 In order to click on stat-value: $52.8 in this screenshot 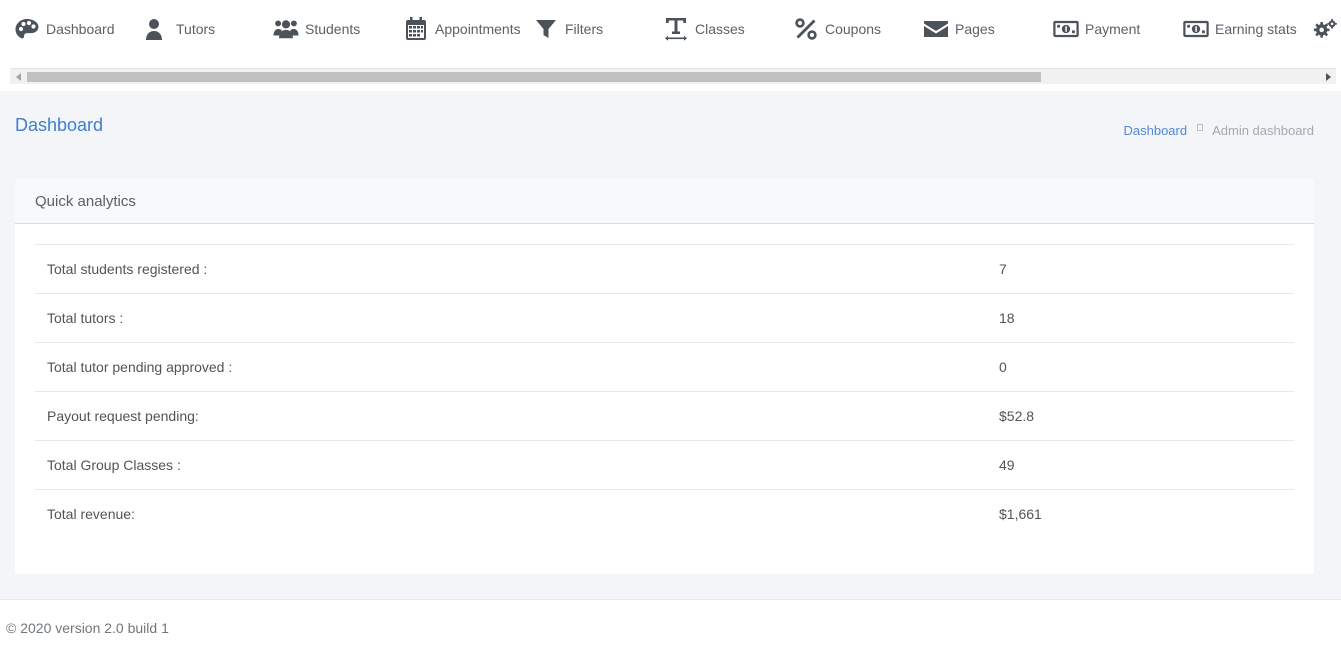, I will do `click(1017, 416)`.